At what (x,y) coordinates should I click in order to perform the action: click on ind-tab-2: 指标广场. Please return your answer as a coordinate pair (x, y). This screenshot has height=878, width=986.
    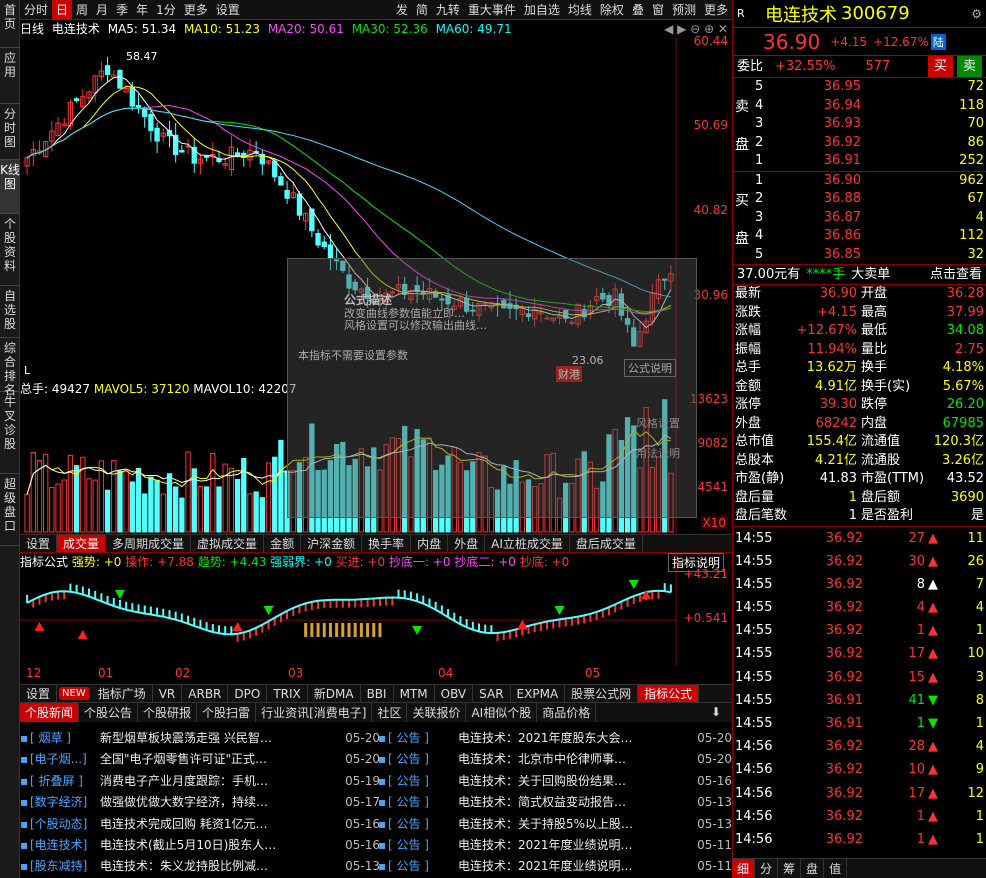
    Looking at the image, I should click on (122, 693).